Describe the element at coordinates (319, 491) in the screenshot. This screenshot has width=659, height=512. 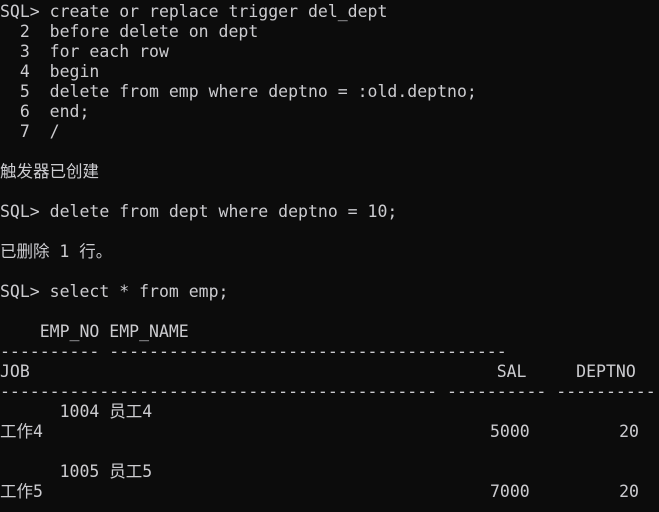
I see `result-data-row-2-line-2: 工作5 7000 20` at that location.